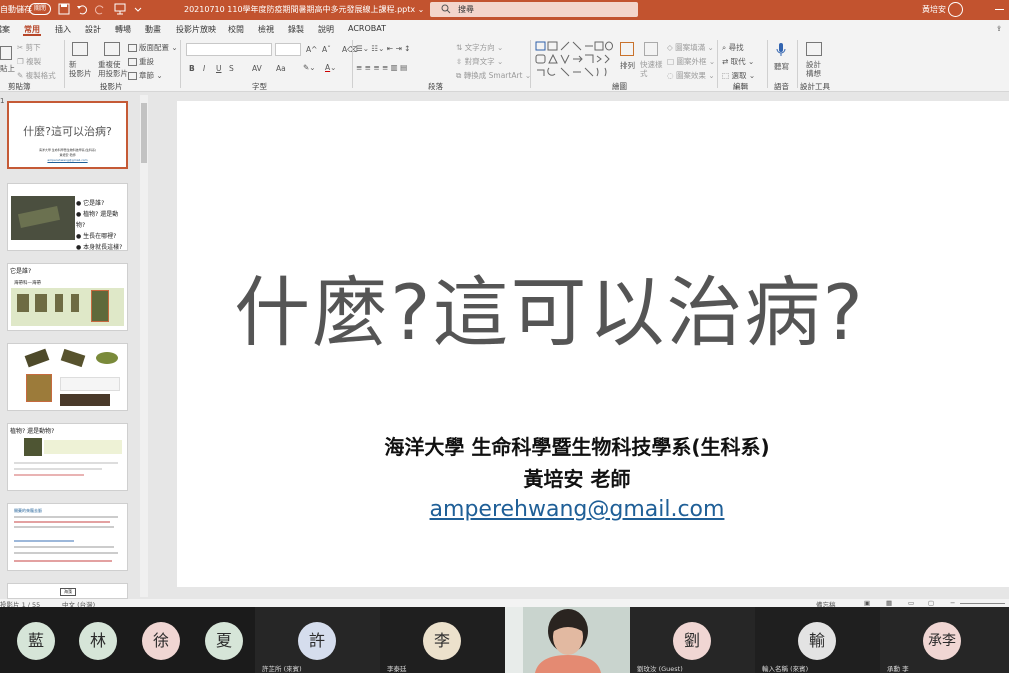 This screenshot has height=673, width=1009. I want to click on undo-icon, so click(82, 9).